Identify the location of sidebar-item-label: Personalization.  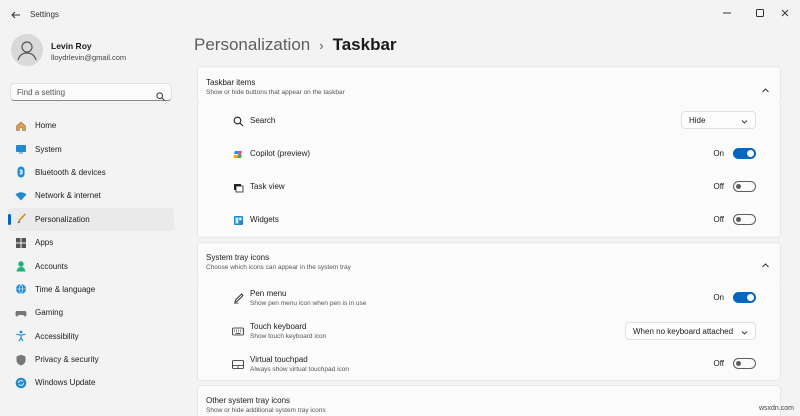
(62, 219).